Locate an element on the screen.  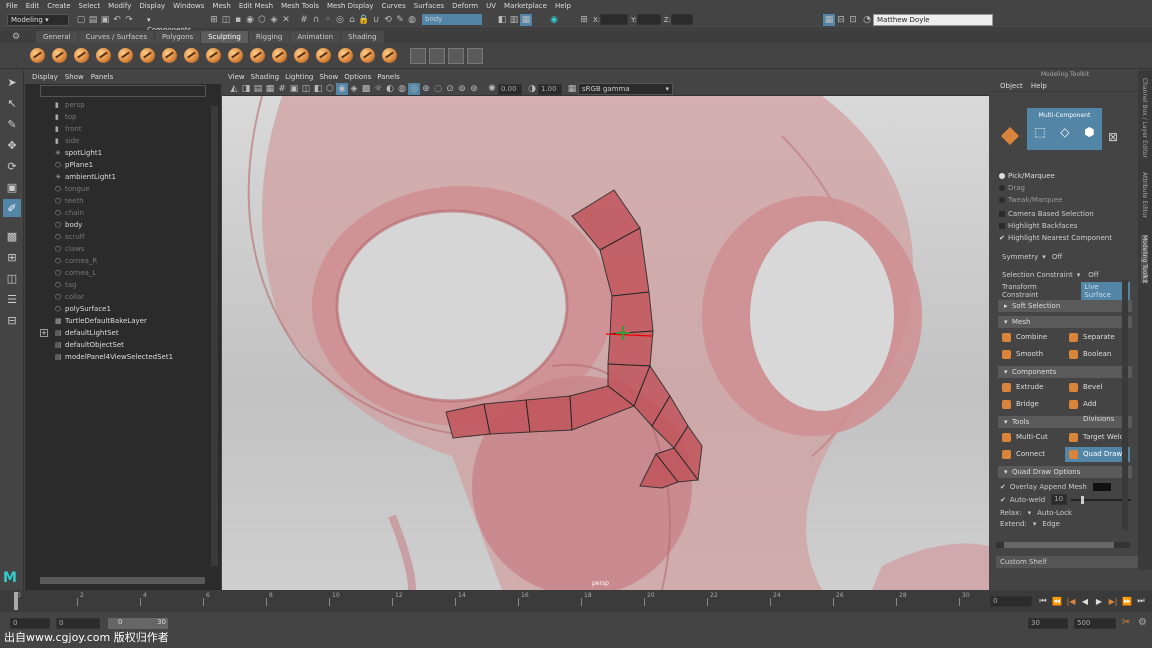
quad-draw-button: Quad Draw is located at coordinates (1097, 454).